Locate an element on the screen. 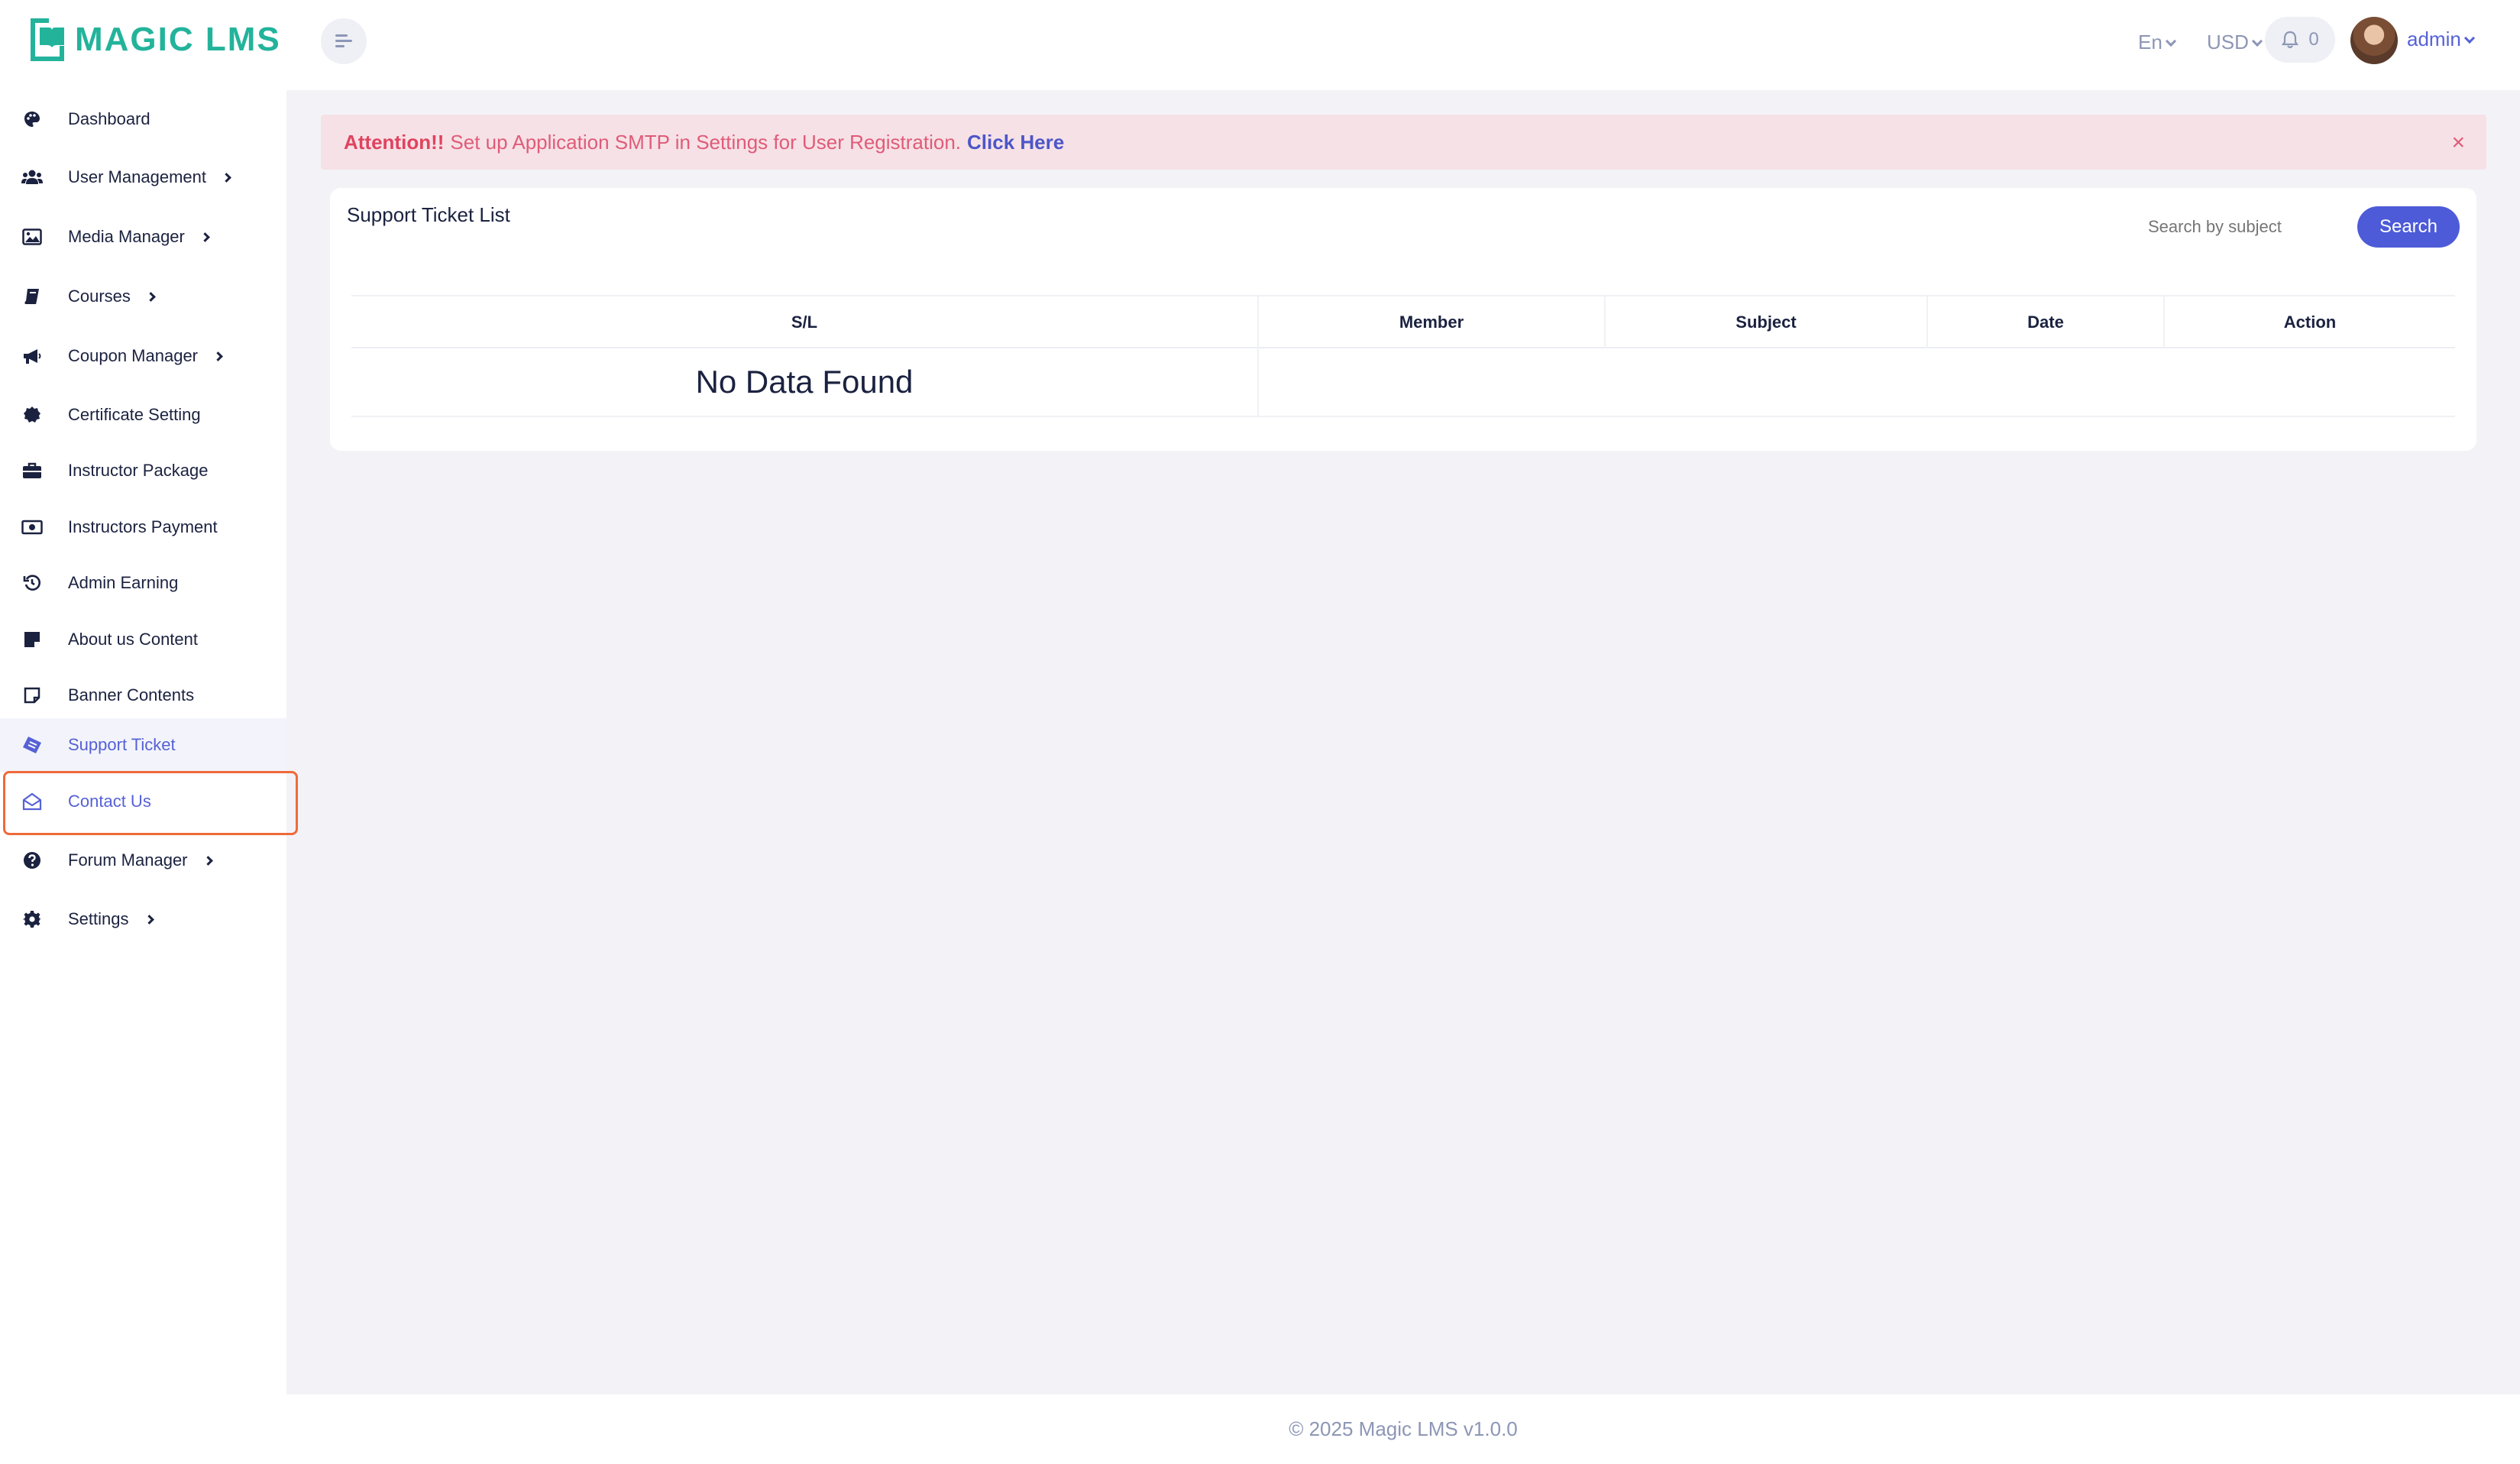 Image resolution: width=2520 pixels, height=1464 pixels. user-menu: admin is located at coordinates (2441, 39).